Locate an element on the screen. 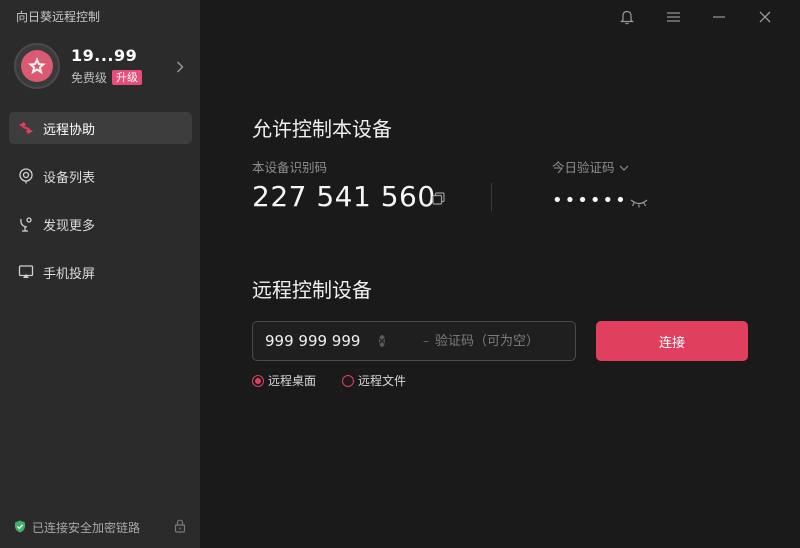 Image resolution: width=800 pixels, height=548 pixels. radio-selected-icon is located at coordinates (258, 380).